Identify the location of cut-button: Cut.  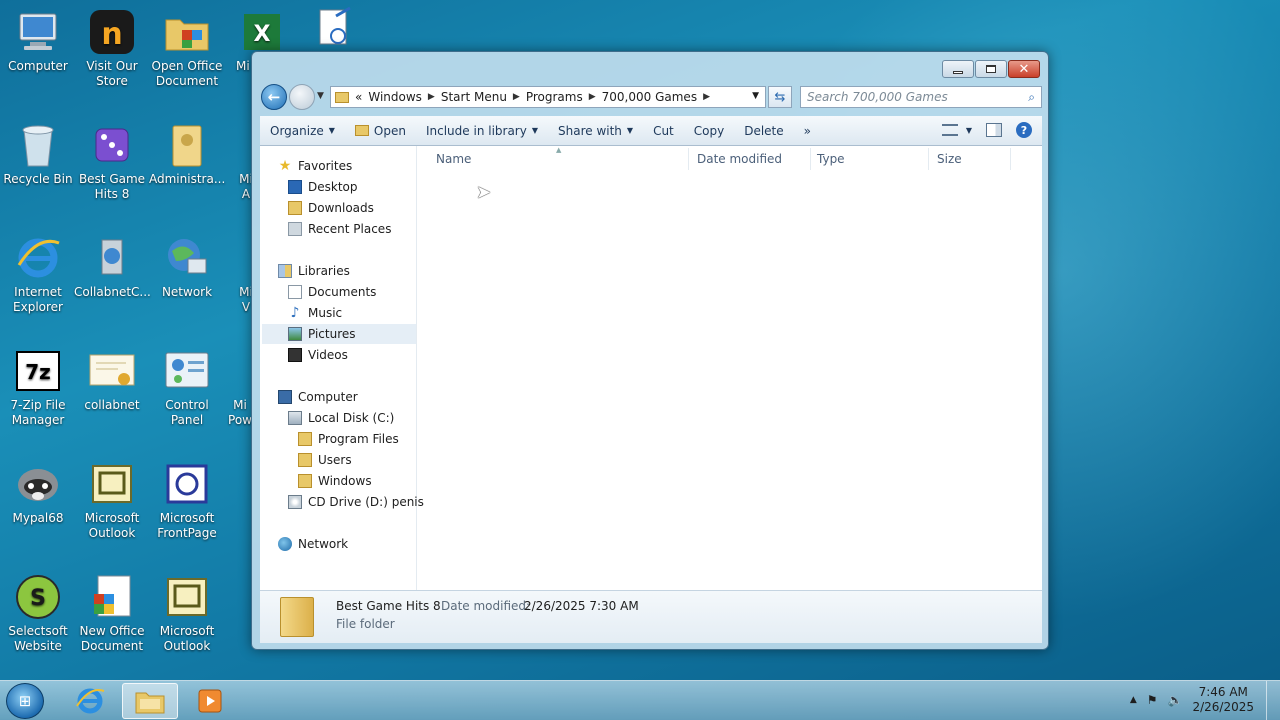
(663, 131).